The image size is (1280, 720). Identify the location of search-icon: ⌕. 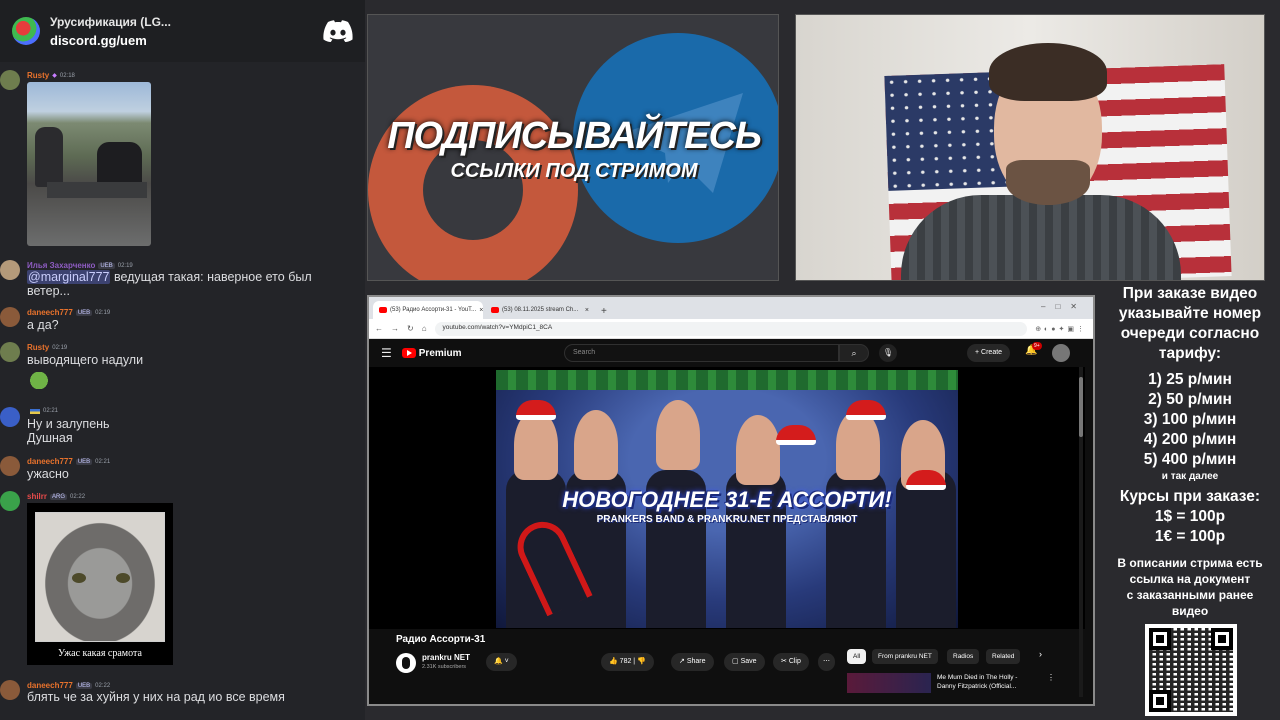
(854, 353).